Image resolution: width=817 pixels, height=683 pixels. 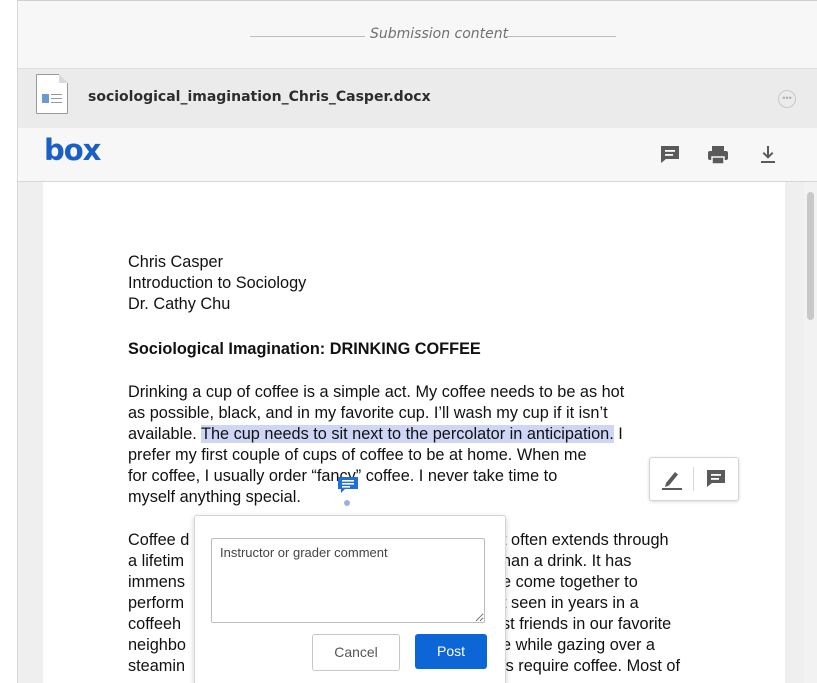 I want to click on ellipsis-circle-icon: •••, so click(x=787, y=99).